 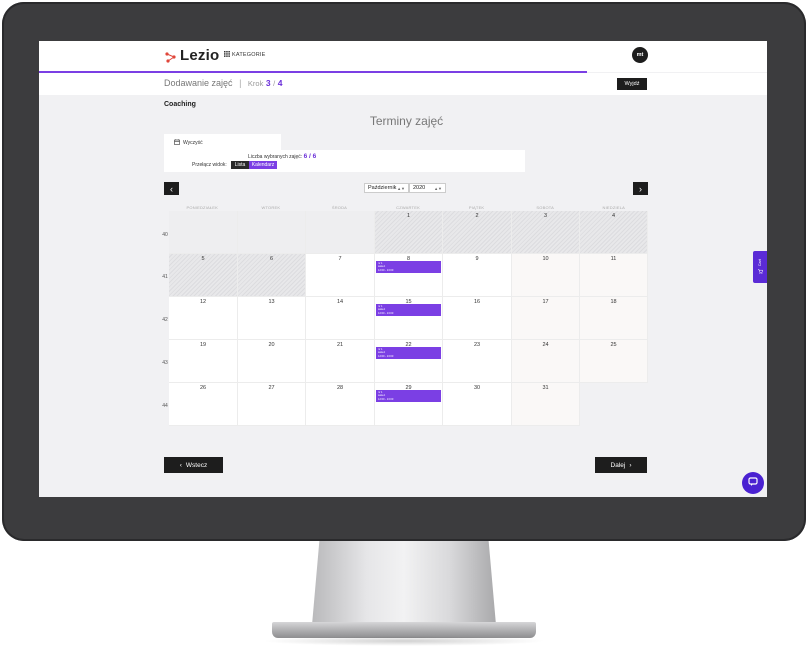 What do you see at coordinates (240, 165) in the screenshot?
I see `view-list-button: Lista` at bounding box center [240, 165].